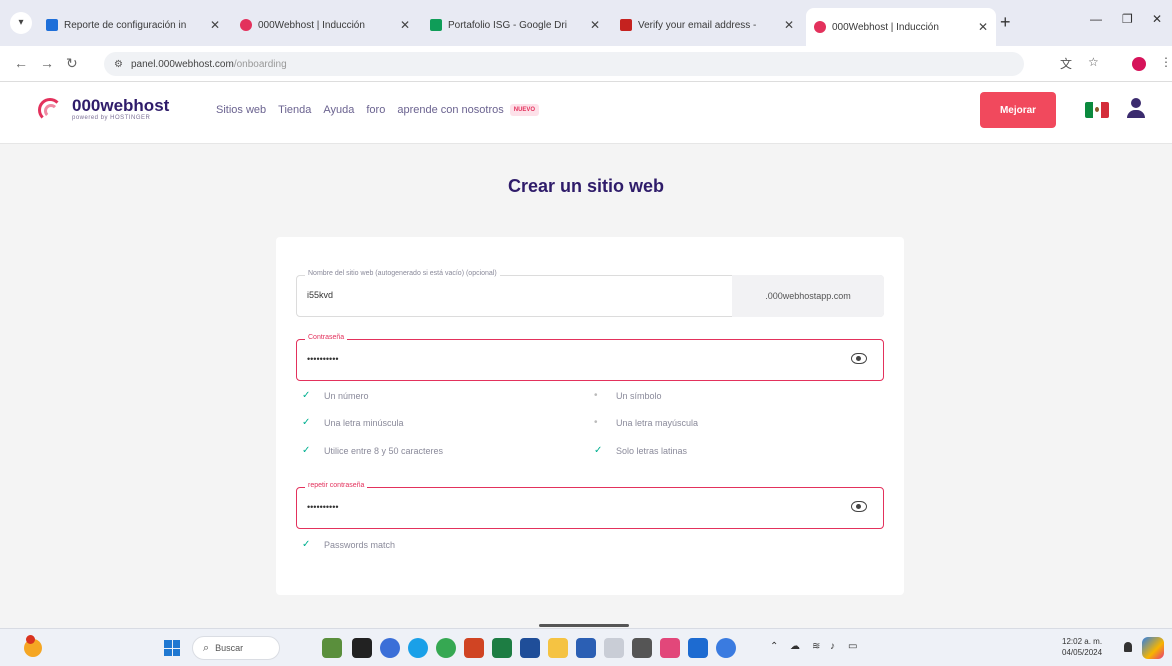 This screenshot has height=666, width=1172. Describe the element at coordinates (698, 648) in the screenshot. I see `vscode-icon` at that location.